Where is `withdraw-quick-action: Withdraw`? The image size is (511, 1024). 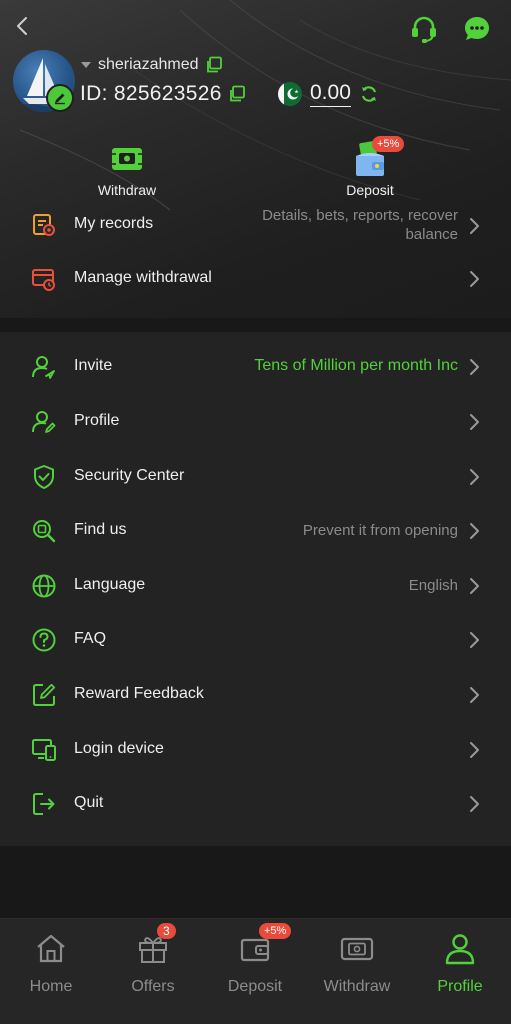
withdraw-quick-action: Withdraw is located at coordinates (127, 169).